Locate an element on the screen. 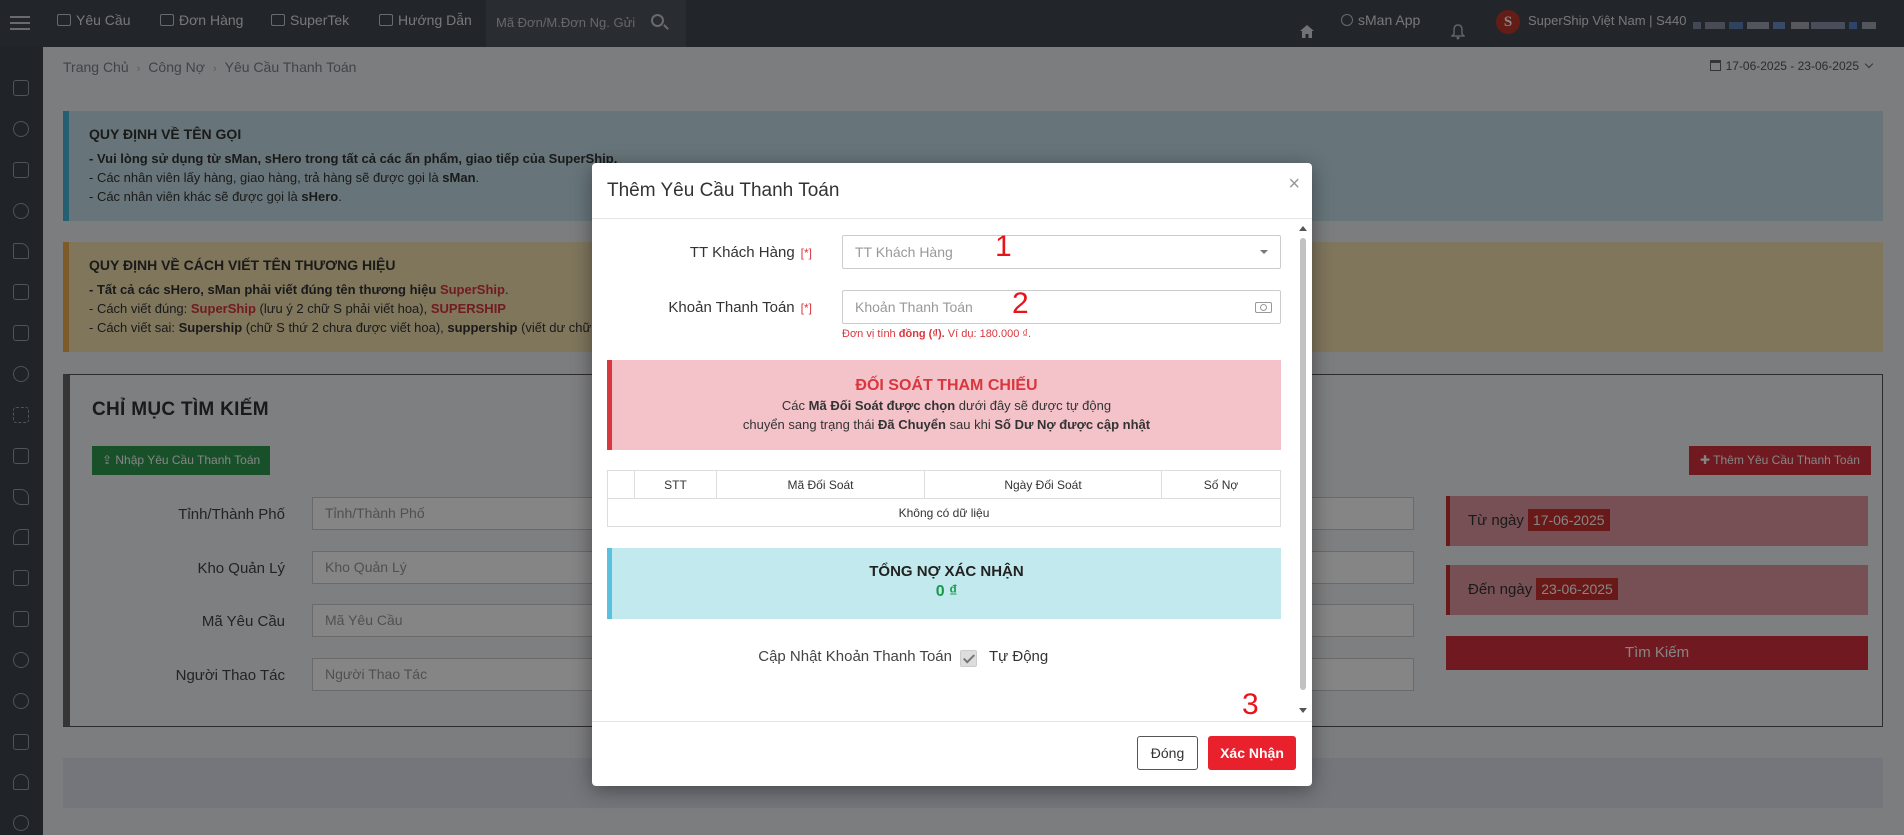  modal-header: Thêm Yêu Cầu Thanh Toán × is located at coordinates (952, 191).